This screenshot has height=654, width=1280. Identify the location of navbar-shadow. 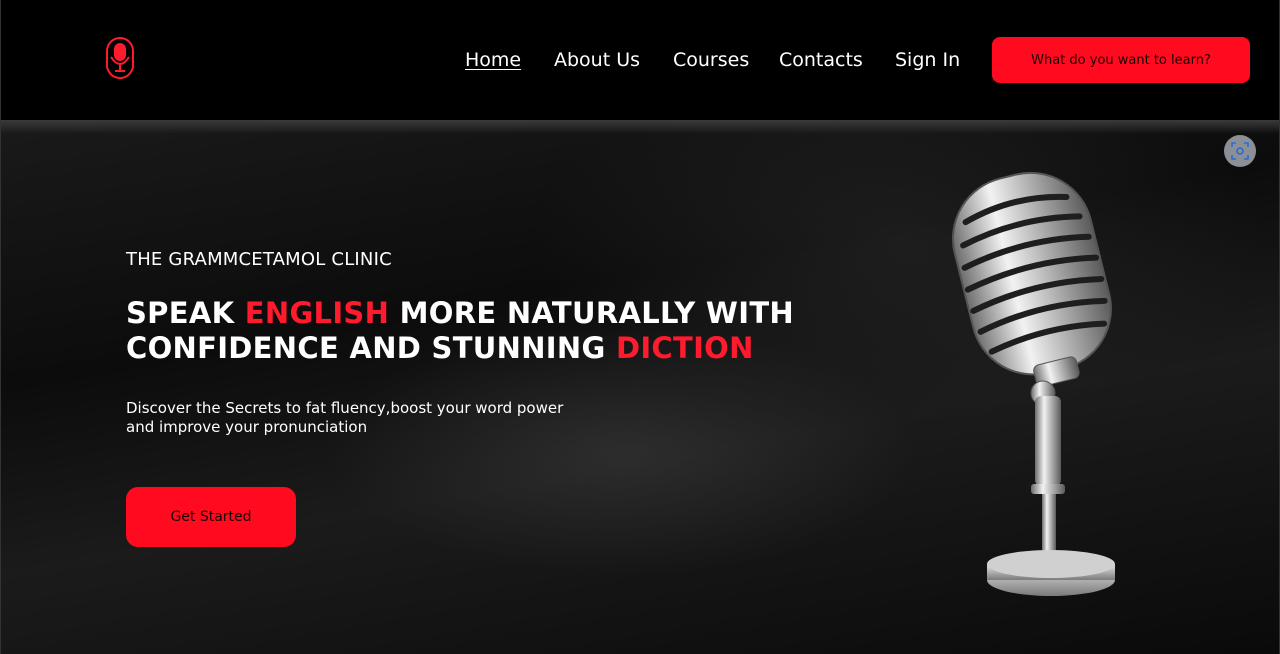
(640, 127).